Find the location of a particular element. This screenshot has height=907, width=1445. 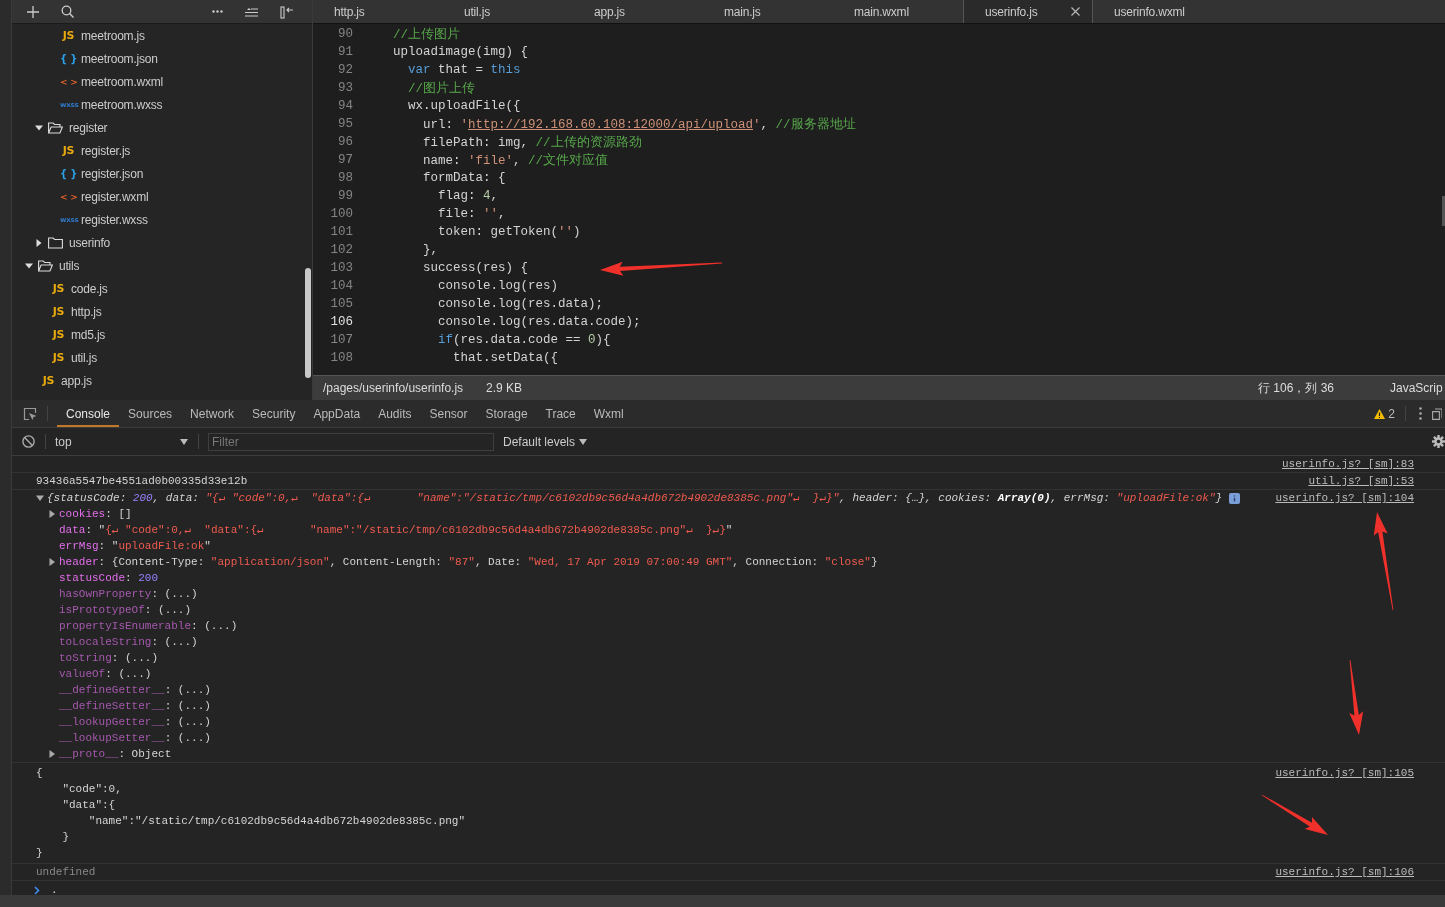

code-line: uploadimage(img) { is located at coordinates (461, 52).